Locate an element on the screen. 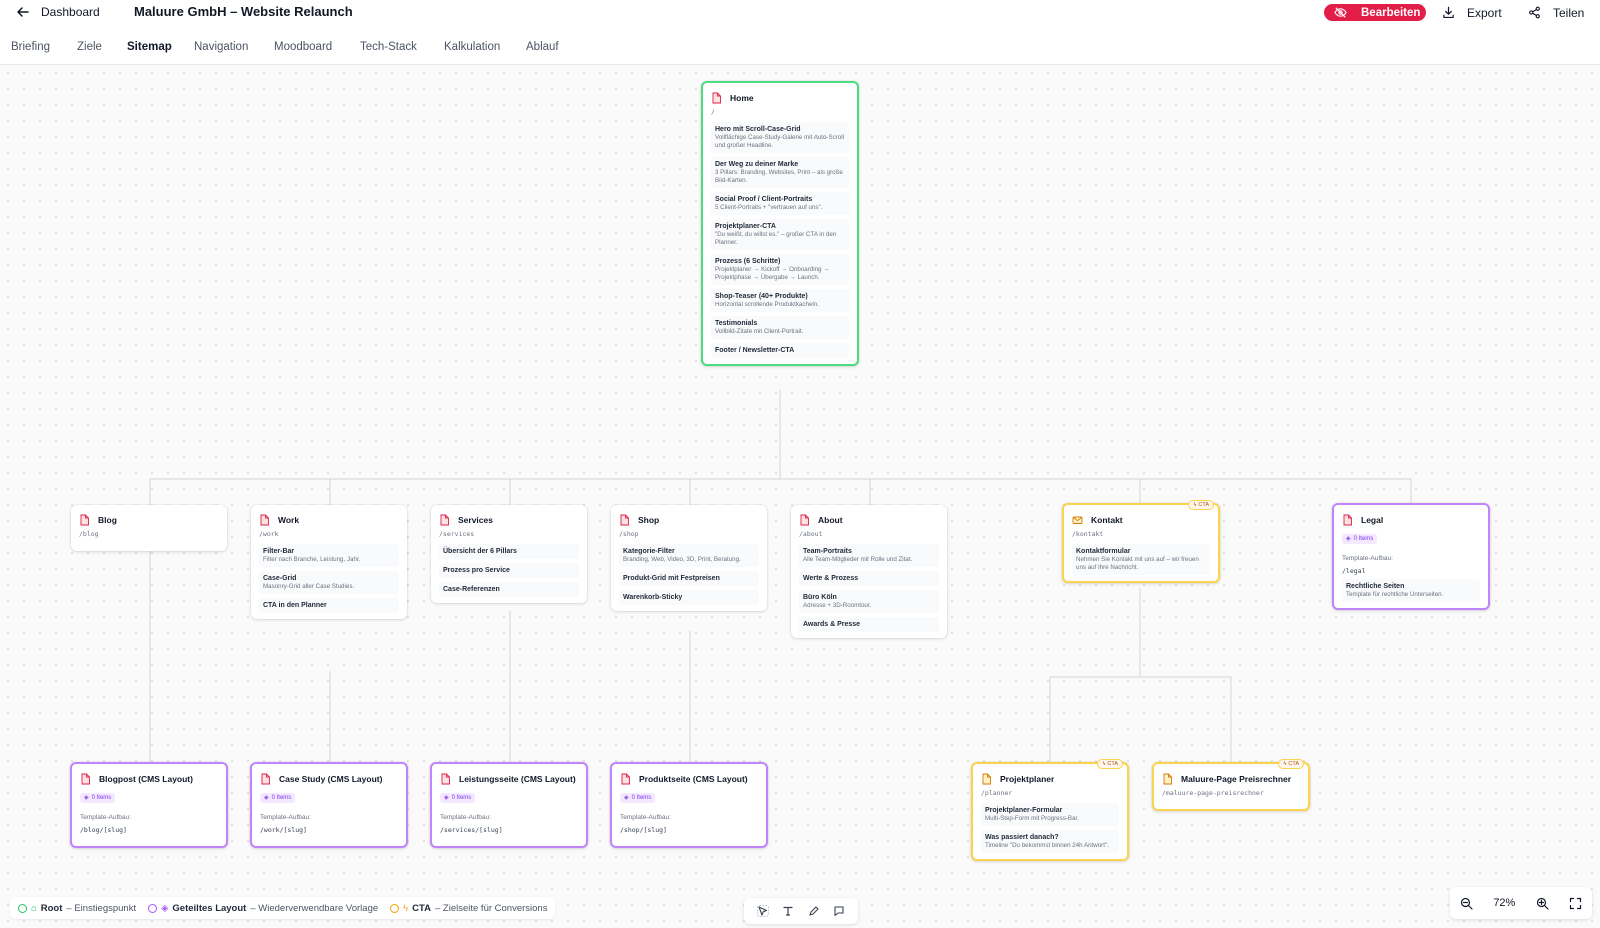 The height and width of the screenshot is (928, 1600). tab-kalkulation: Kalkulation is located at coordinates (472, 47).